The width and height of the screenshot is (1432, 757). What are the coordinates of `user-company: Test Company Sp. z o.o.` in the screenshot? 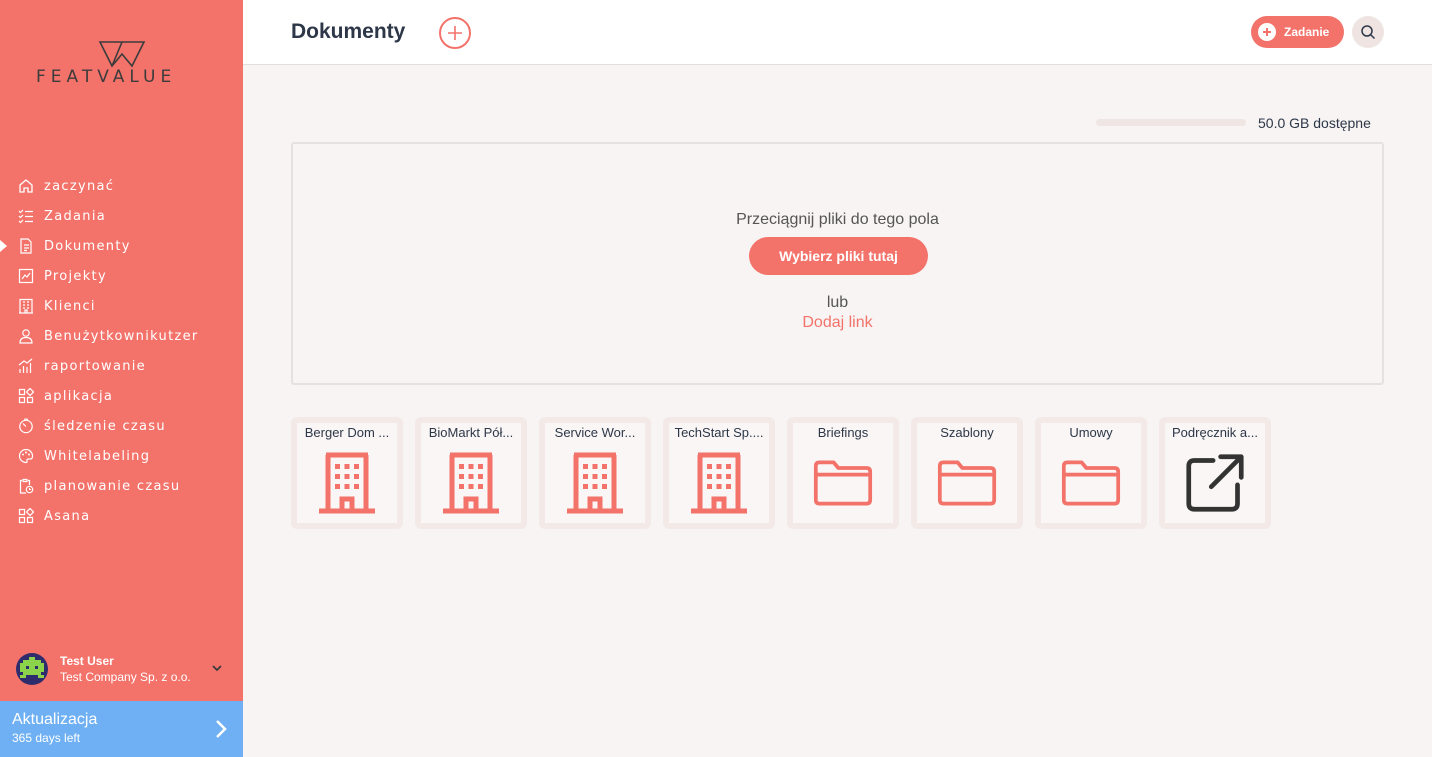 It's located at (125, 677).